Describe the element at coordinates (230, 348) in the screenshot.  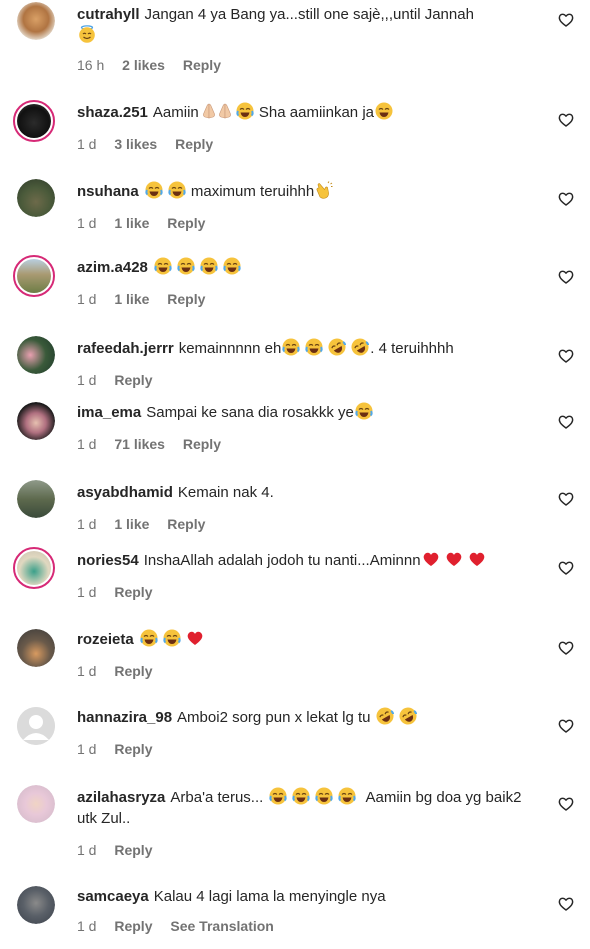
I see `comment-text: kemainnnnn eh` at that location.